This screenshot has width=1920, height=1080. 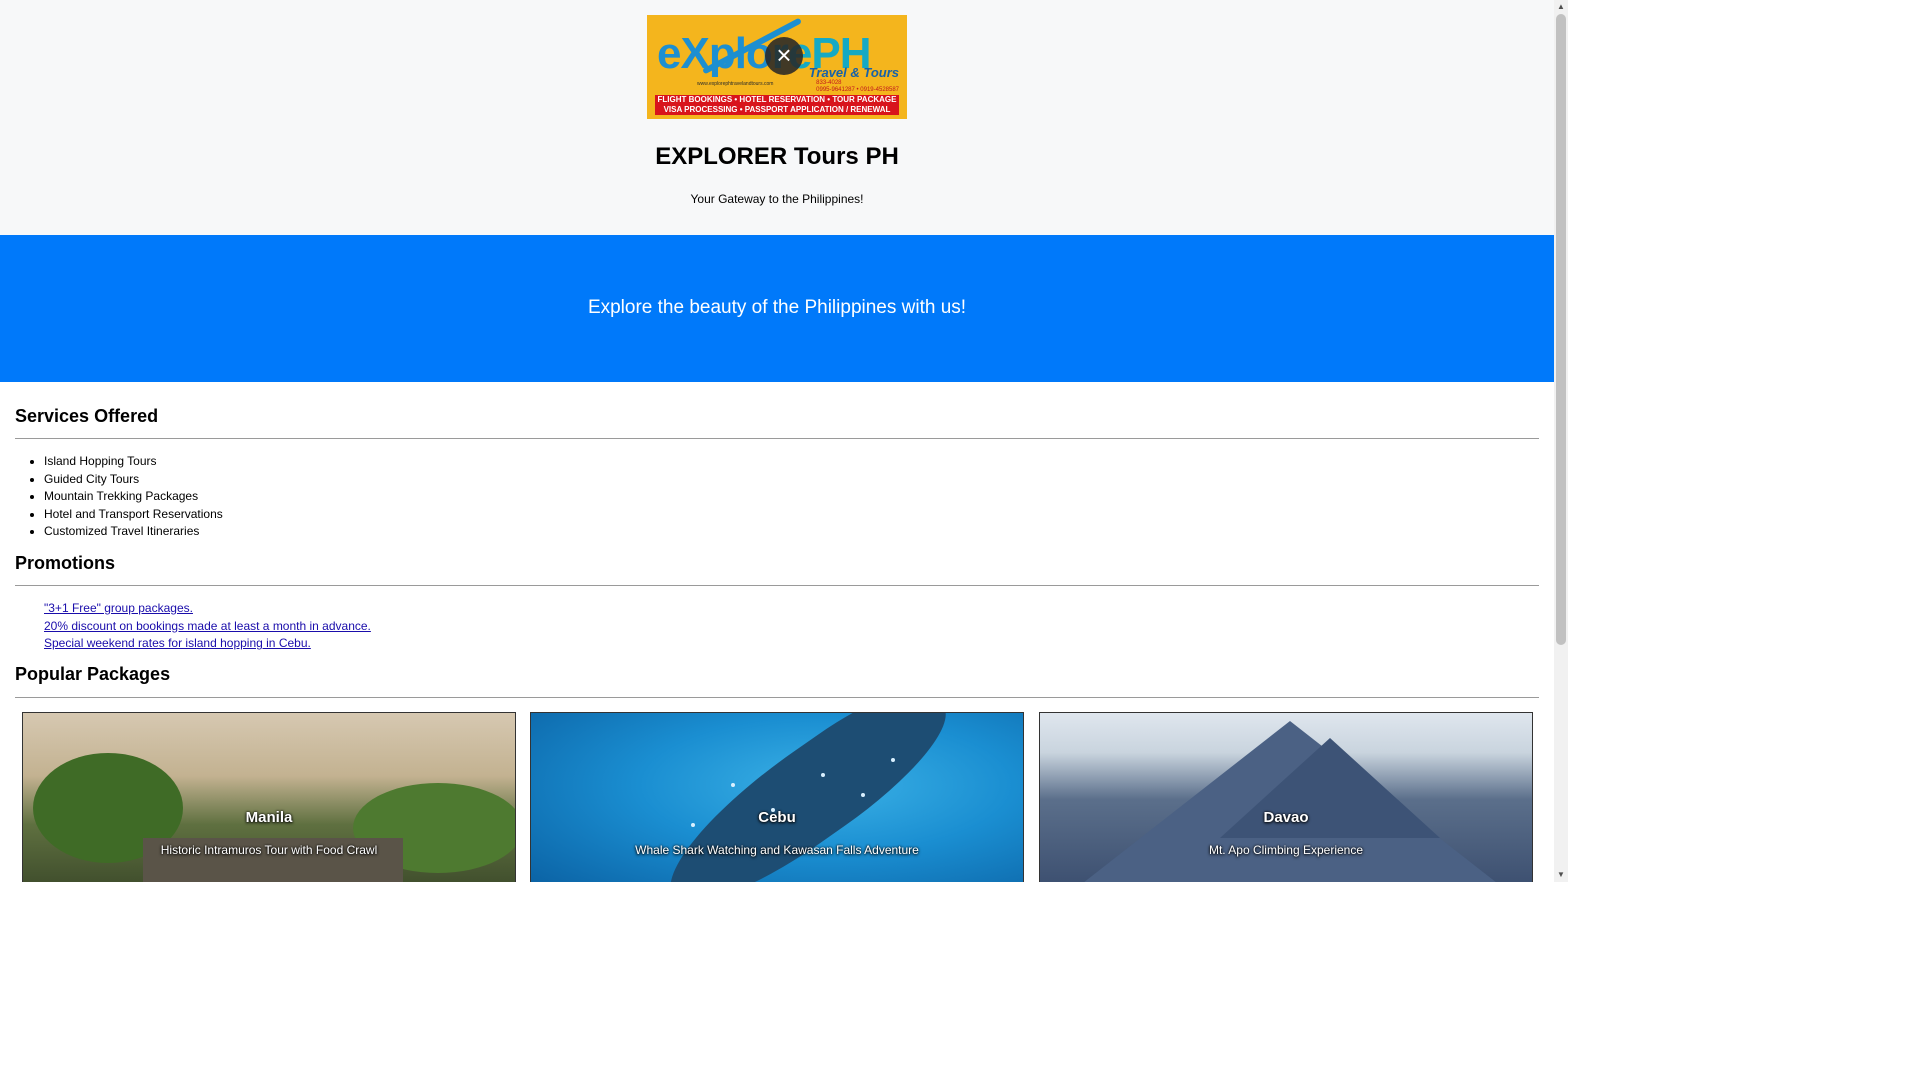 What do you see at coordinates (857, 90) in the screenshot?
I see `logo-phone-2: 0995-9641287 • 0919-4528587` at bounding box center [857, 90].